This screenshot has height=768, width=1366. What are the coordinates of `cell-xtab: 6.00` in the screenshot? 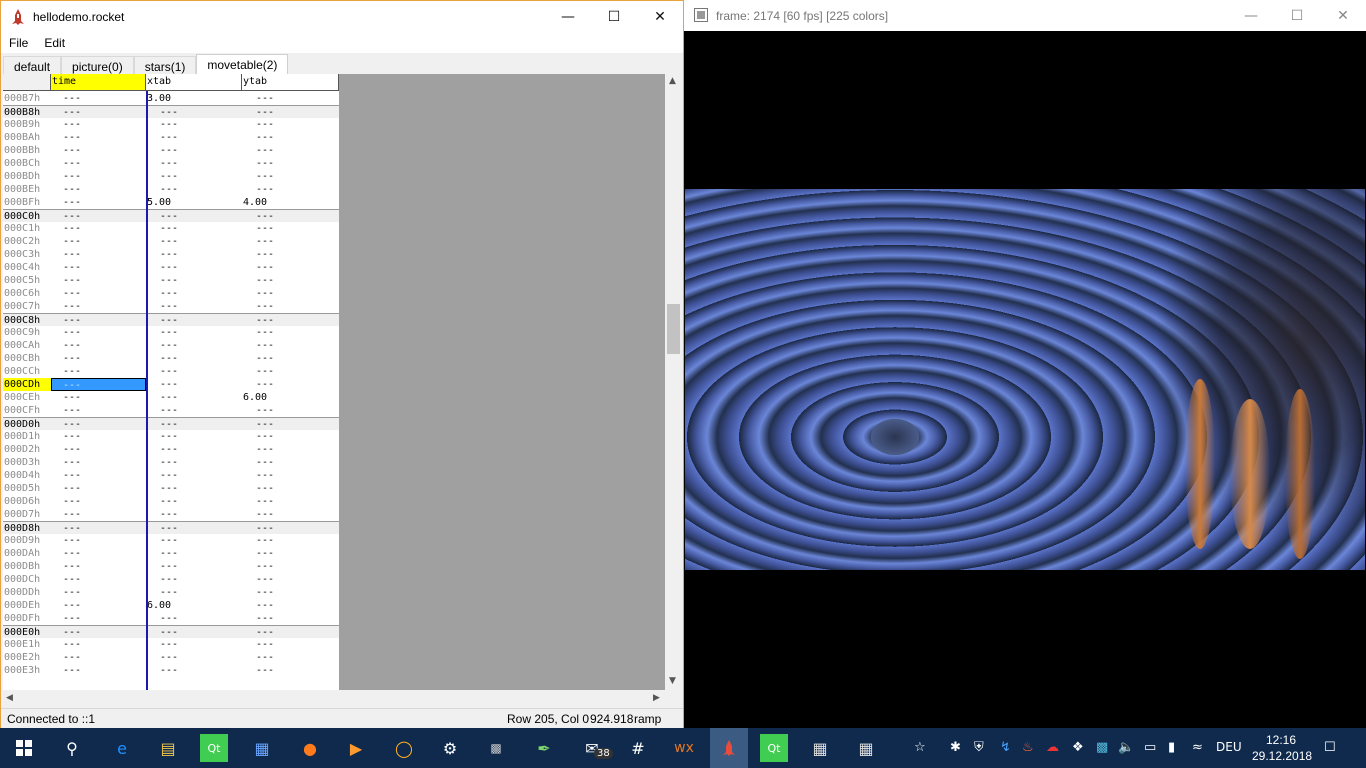 It's located at (159, 605).